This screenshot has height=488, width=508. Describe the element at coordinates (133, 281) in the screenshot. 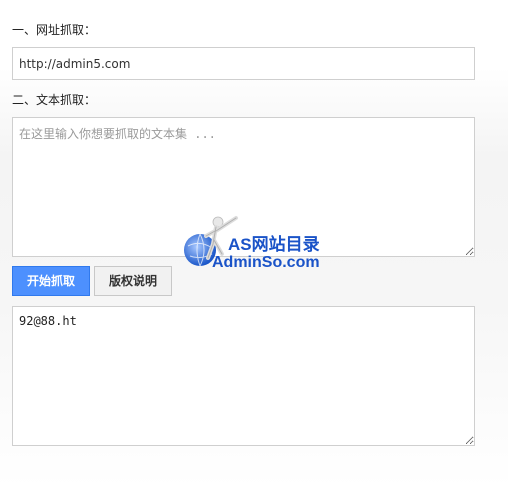

I see `copyright-button: 版权说明` at that location.